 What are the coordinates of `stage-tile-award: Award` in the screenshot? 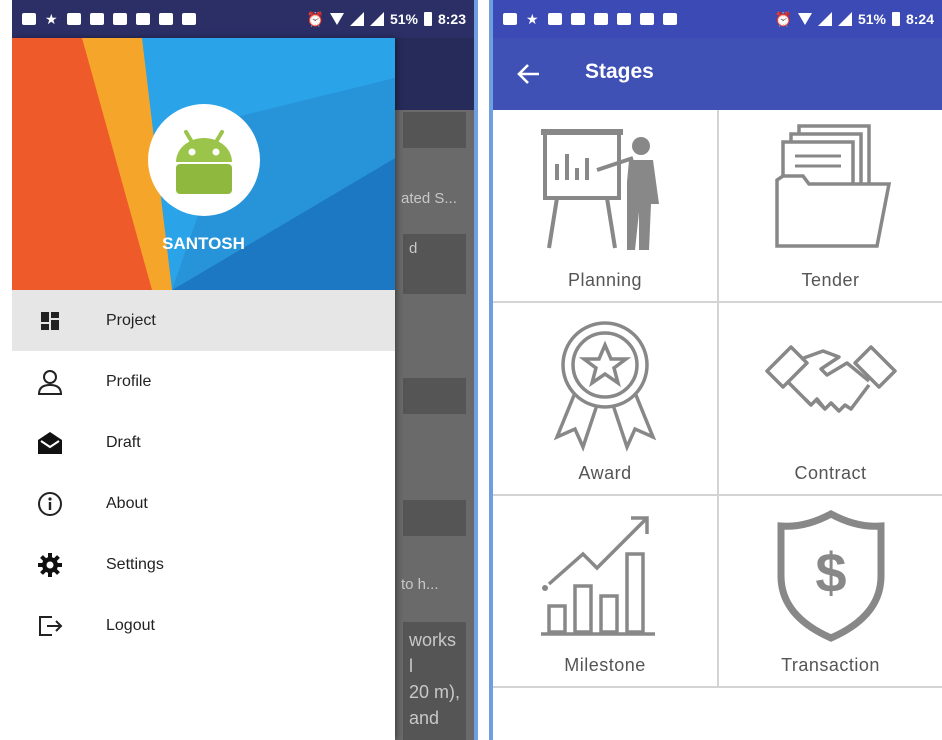 It's located at (606, 399).